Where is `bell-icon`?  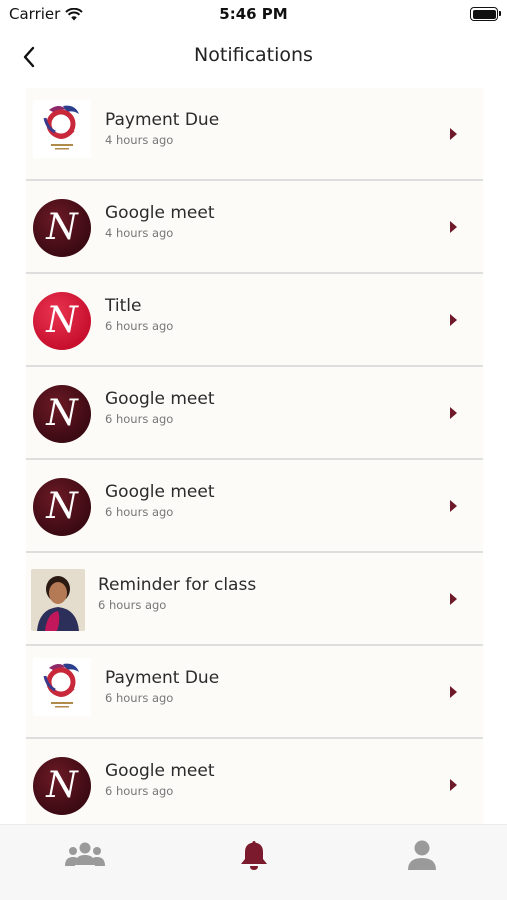
bell-icon is located at coordinates (254, 855).